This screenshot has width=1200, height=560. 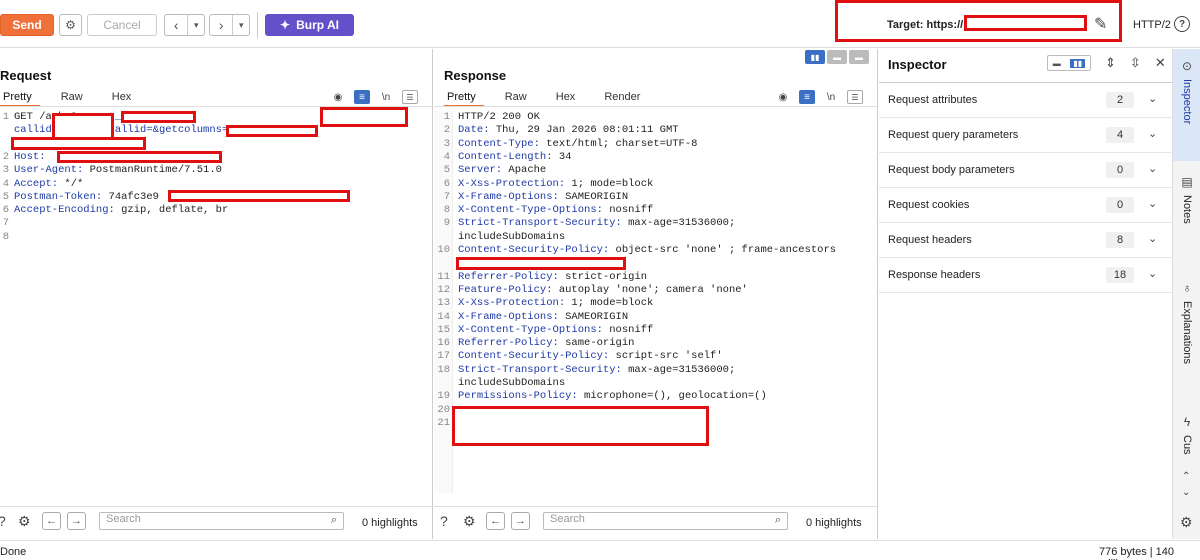 I want to click on forward-dropdown-icon: ▾, so click(x=241, y=25).